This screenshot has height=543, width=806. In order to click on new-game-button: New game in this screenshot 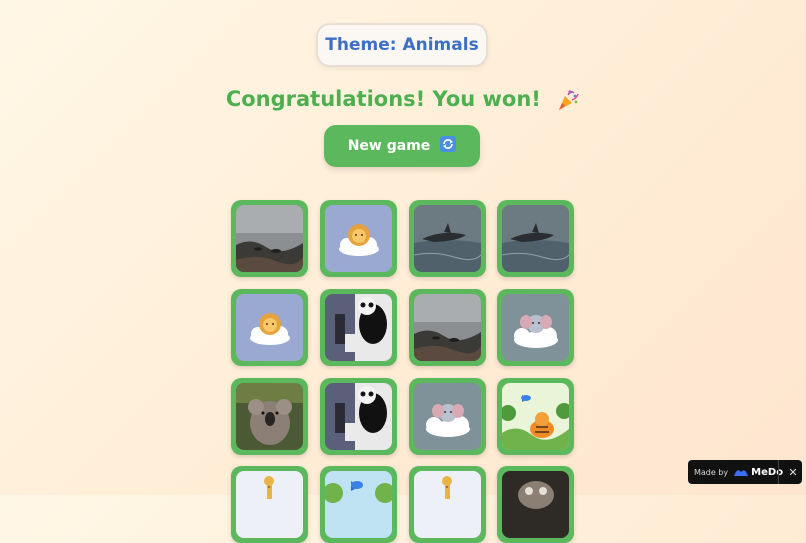, I will do `click(402, 146)`.